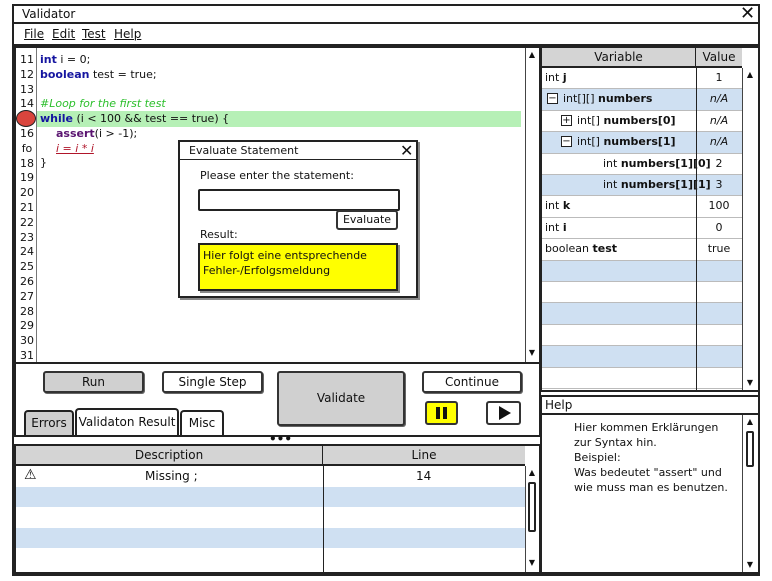 The image size is (772, 581). I want to click on line-number: 12, so click(27, 74).